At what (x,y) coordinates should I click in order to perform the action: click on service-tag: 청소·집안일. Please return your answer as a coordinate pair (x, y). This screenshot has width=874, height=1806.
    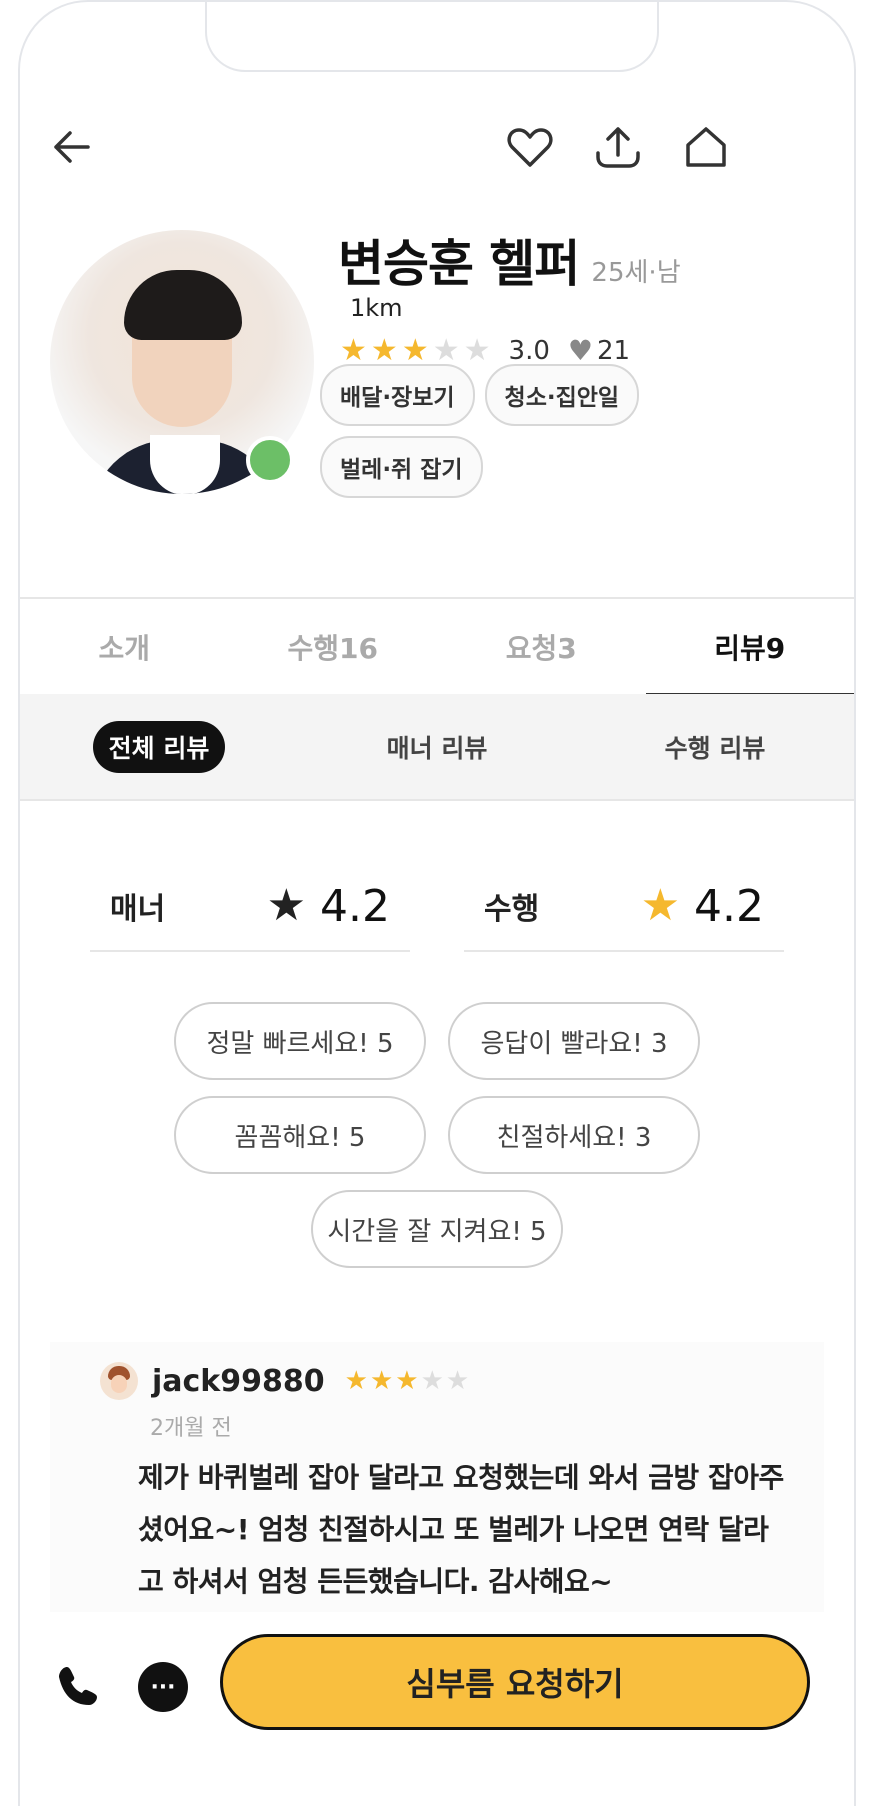
    Looking at the image, I should click on (562, 395).